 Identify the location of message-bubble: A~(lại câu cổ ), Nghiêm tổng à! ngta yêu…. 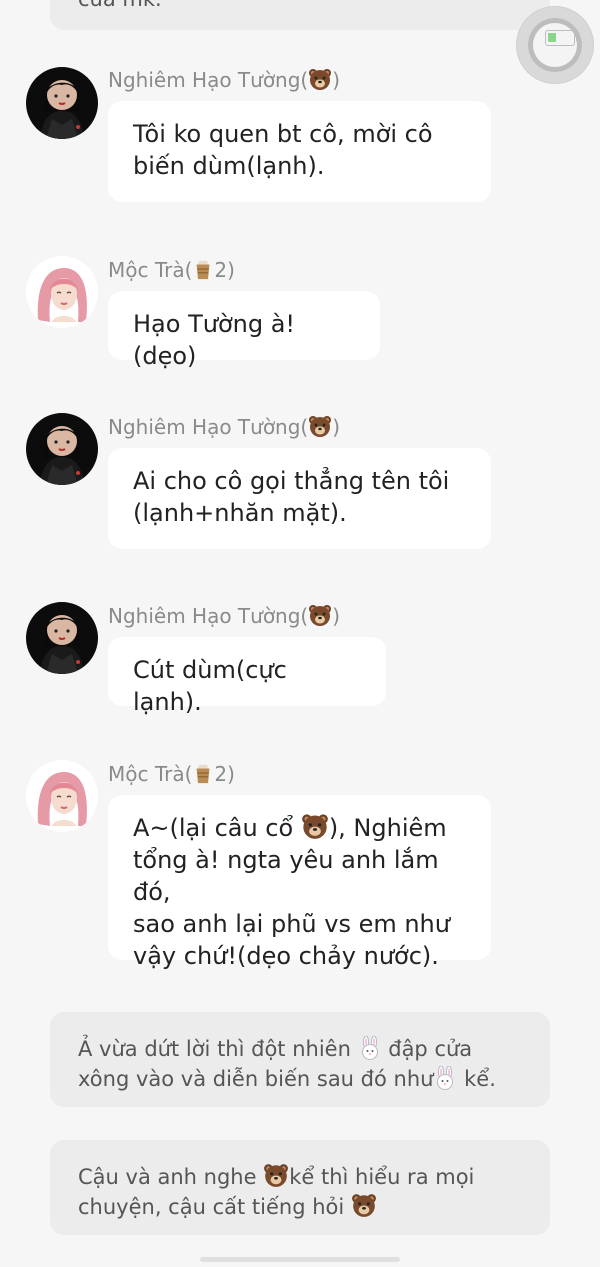
(299, 882).